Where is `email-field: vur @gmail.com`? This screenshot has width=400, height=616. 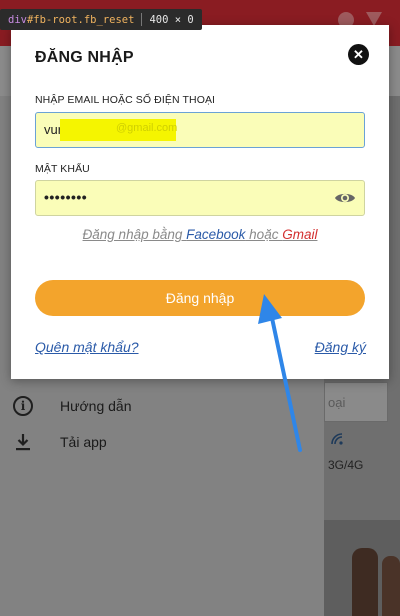
email-field: vur @gmail.com is located at coordinates (200, 130).